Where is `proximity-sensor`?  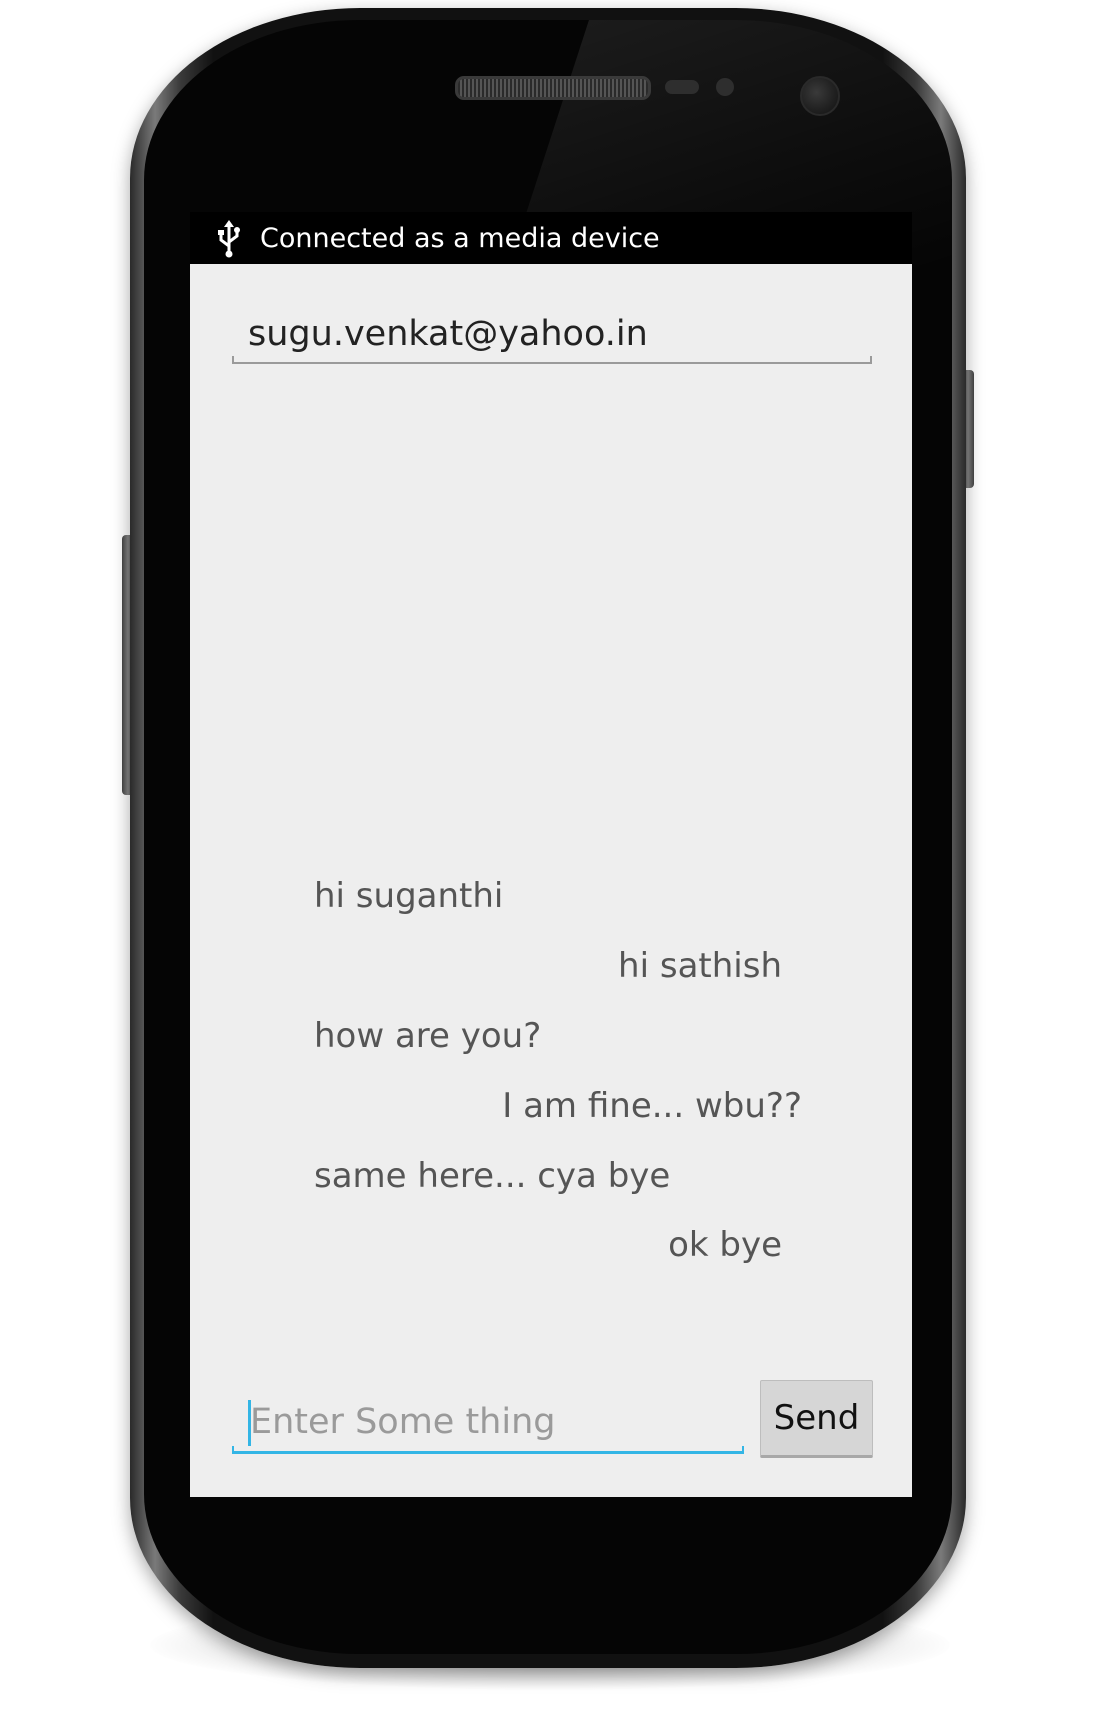 proximity-sensor is located at coordinates (682, 87).